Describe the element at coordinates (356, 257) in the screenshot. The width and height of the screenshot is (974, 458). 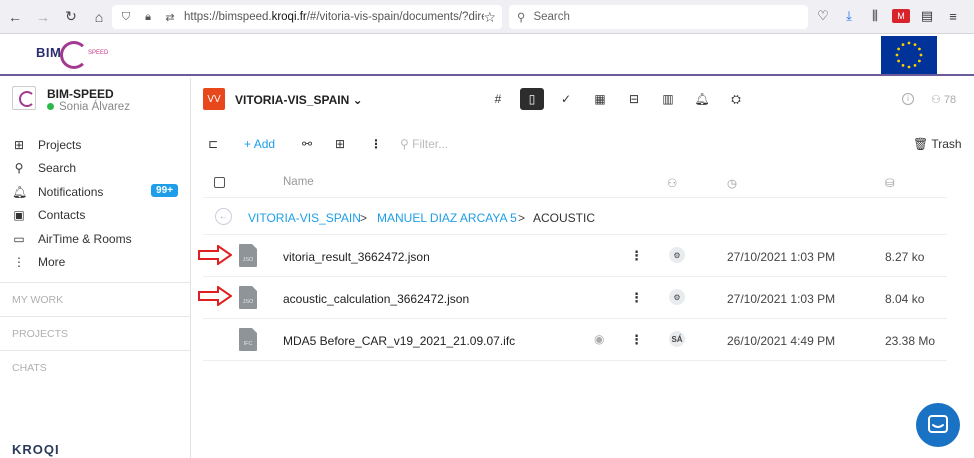
I see `file-name: vitoria_result_3662472.json` at that location.